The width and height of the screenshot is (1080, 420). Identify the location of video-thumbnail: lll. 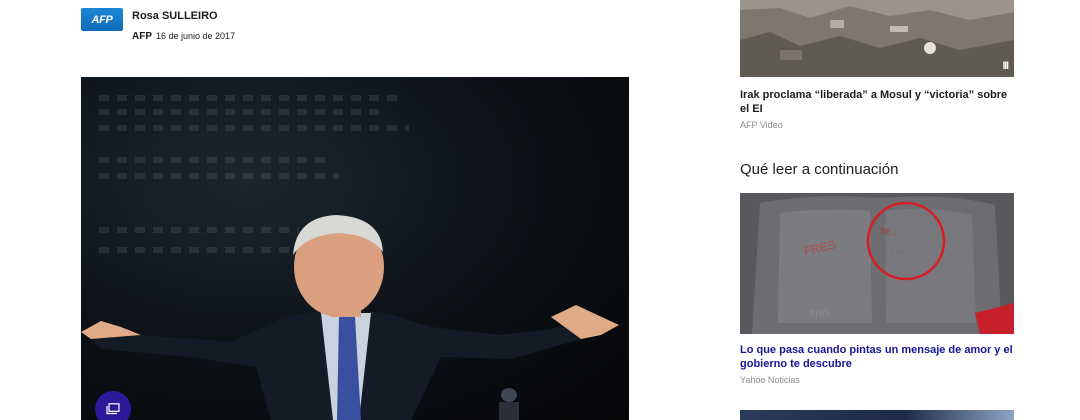
(877, 38).